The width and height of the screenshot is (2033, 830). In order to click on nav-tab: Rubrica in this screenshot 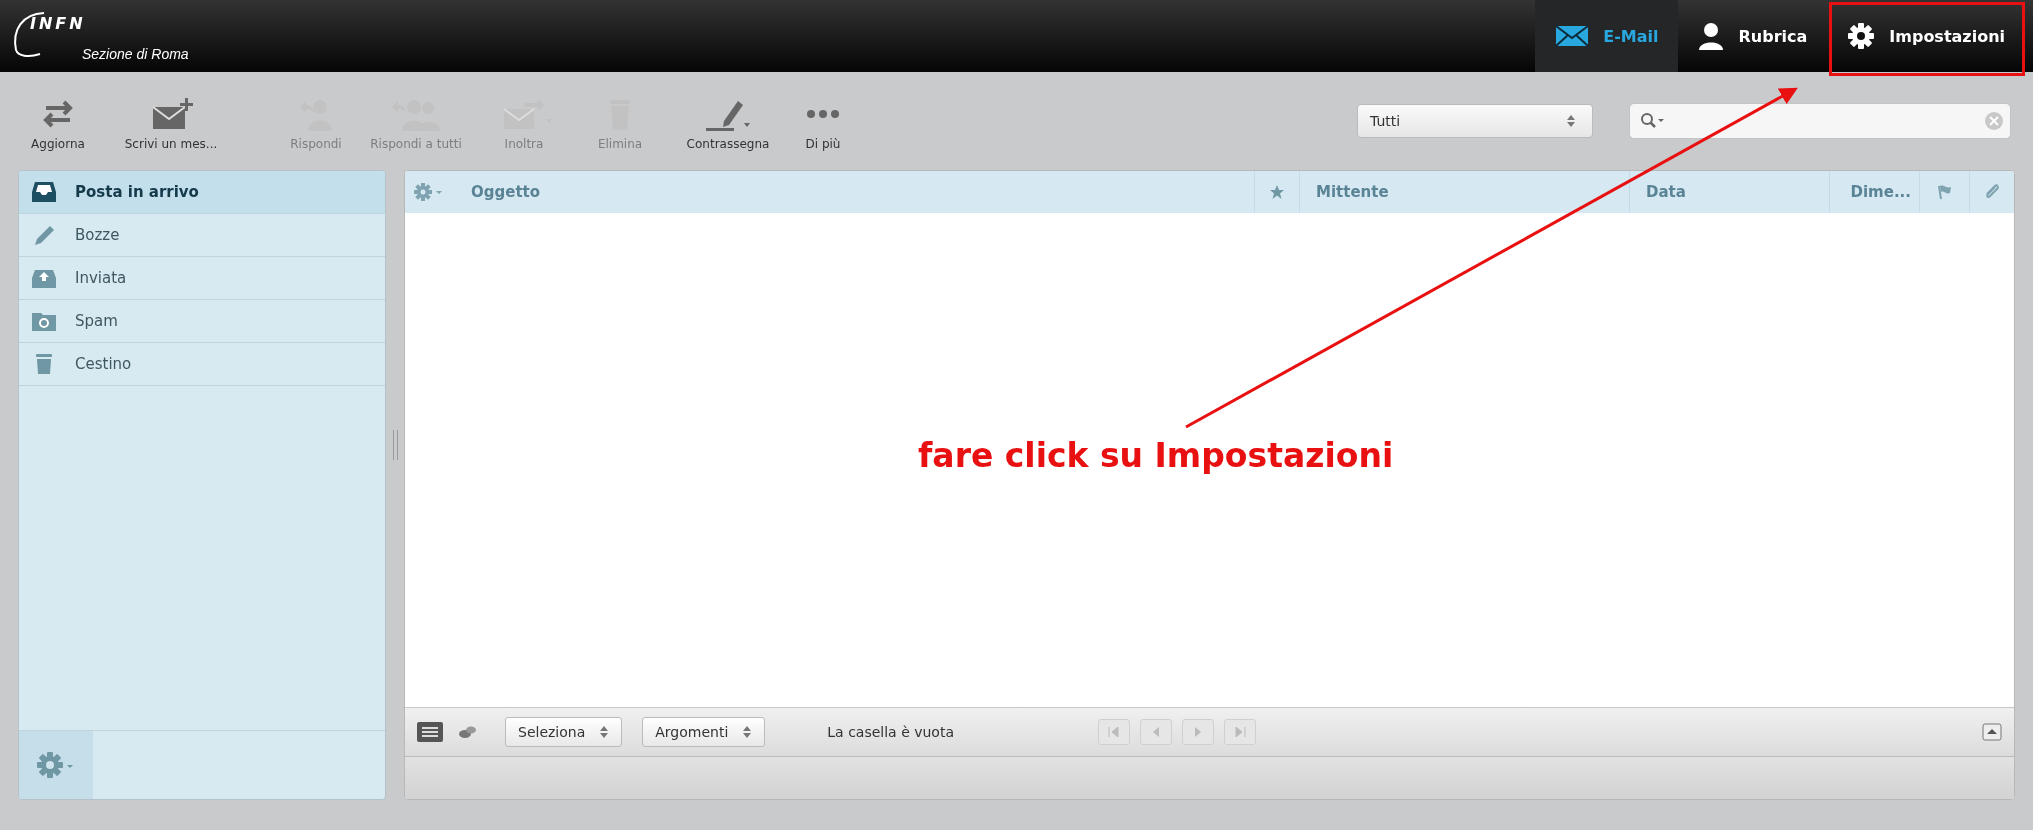, I will do `click(1753, 36)`.